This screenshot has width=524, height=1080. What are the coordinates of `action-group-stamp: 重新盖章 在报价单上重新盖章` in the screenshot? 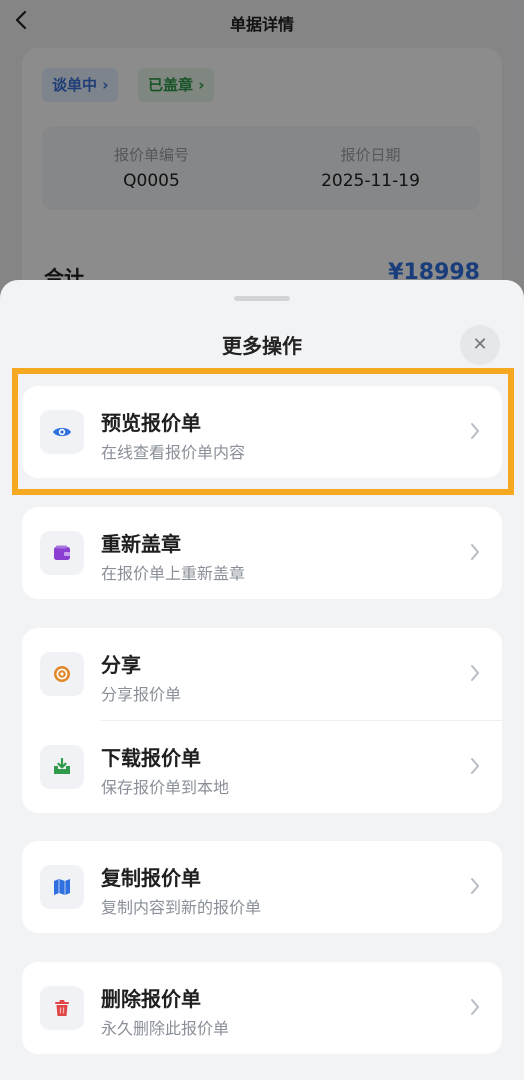 It's located at (262, 553).